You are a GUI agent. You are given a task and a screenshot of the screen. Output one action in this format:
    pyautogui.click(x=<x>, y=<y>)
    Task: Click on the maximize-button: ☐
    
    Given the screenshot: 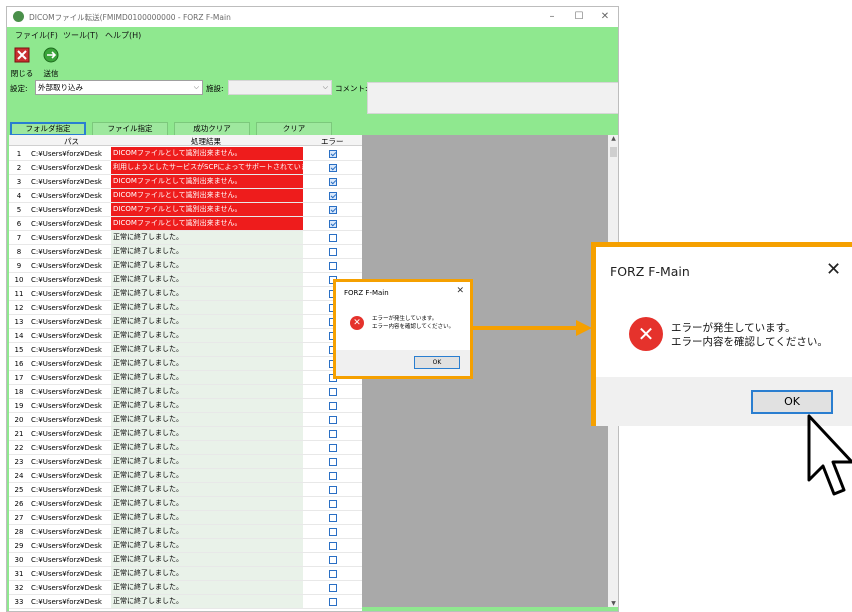 What is the action you would take?
    pyautogui.click(x=579, y=17)
    